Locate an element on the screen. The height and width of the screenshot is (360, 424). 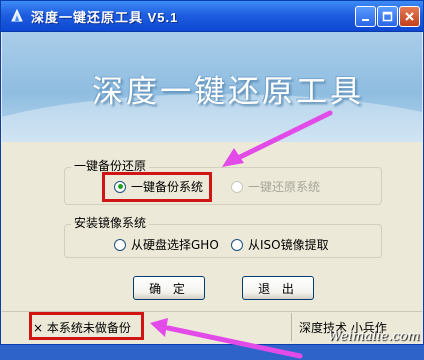
radio-from-iso: 从ISO镜像提取 is located at coordinates (280, 244).